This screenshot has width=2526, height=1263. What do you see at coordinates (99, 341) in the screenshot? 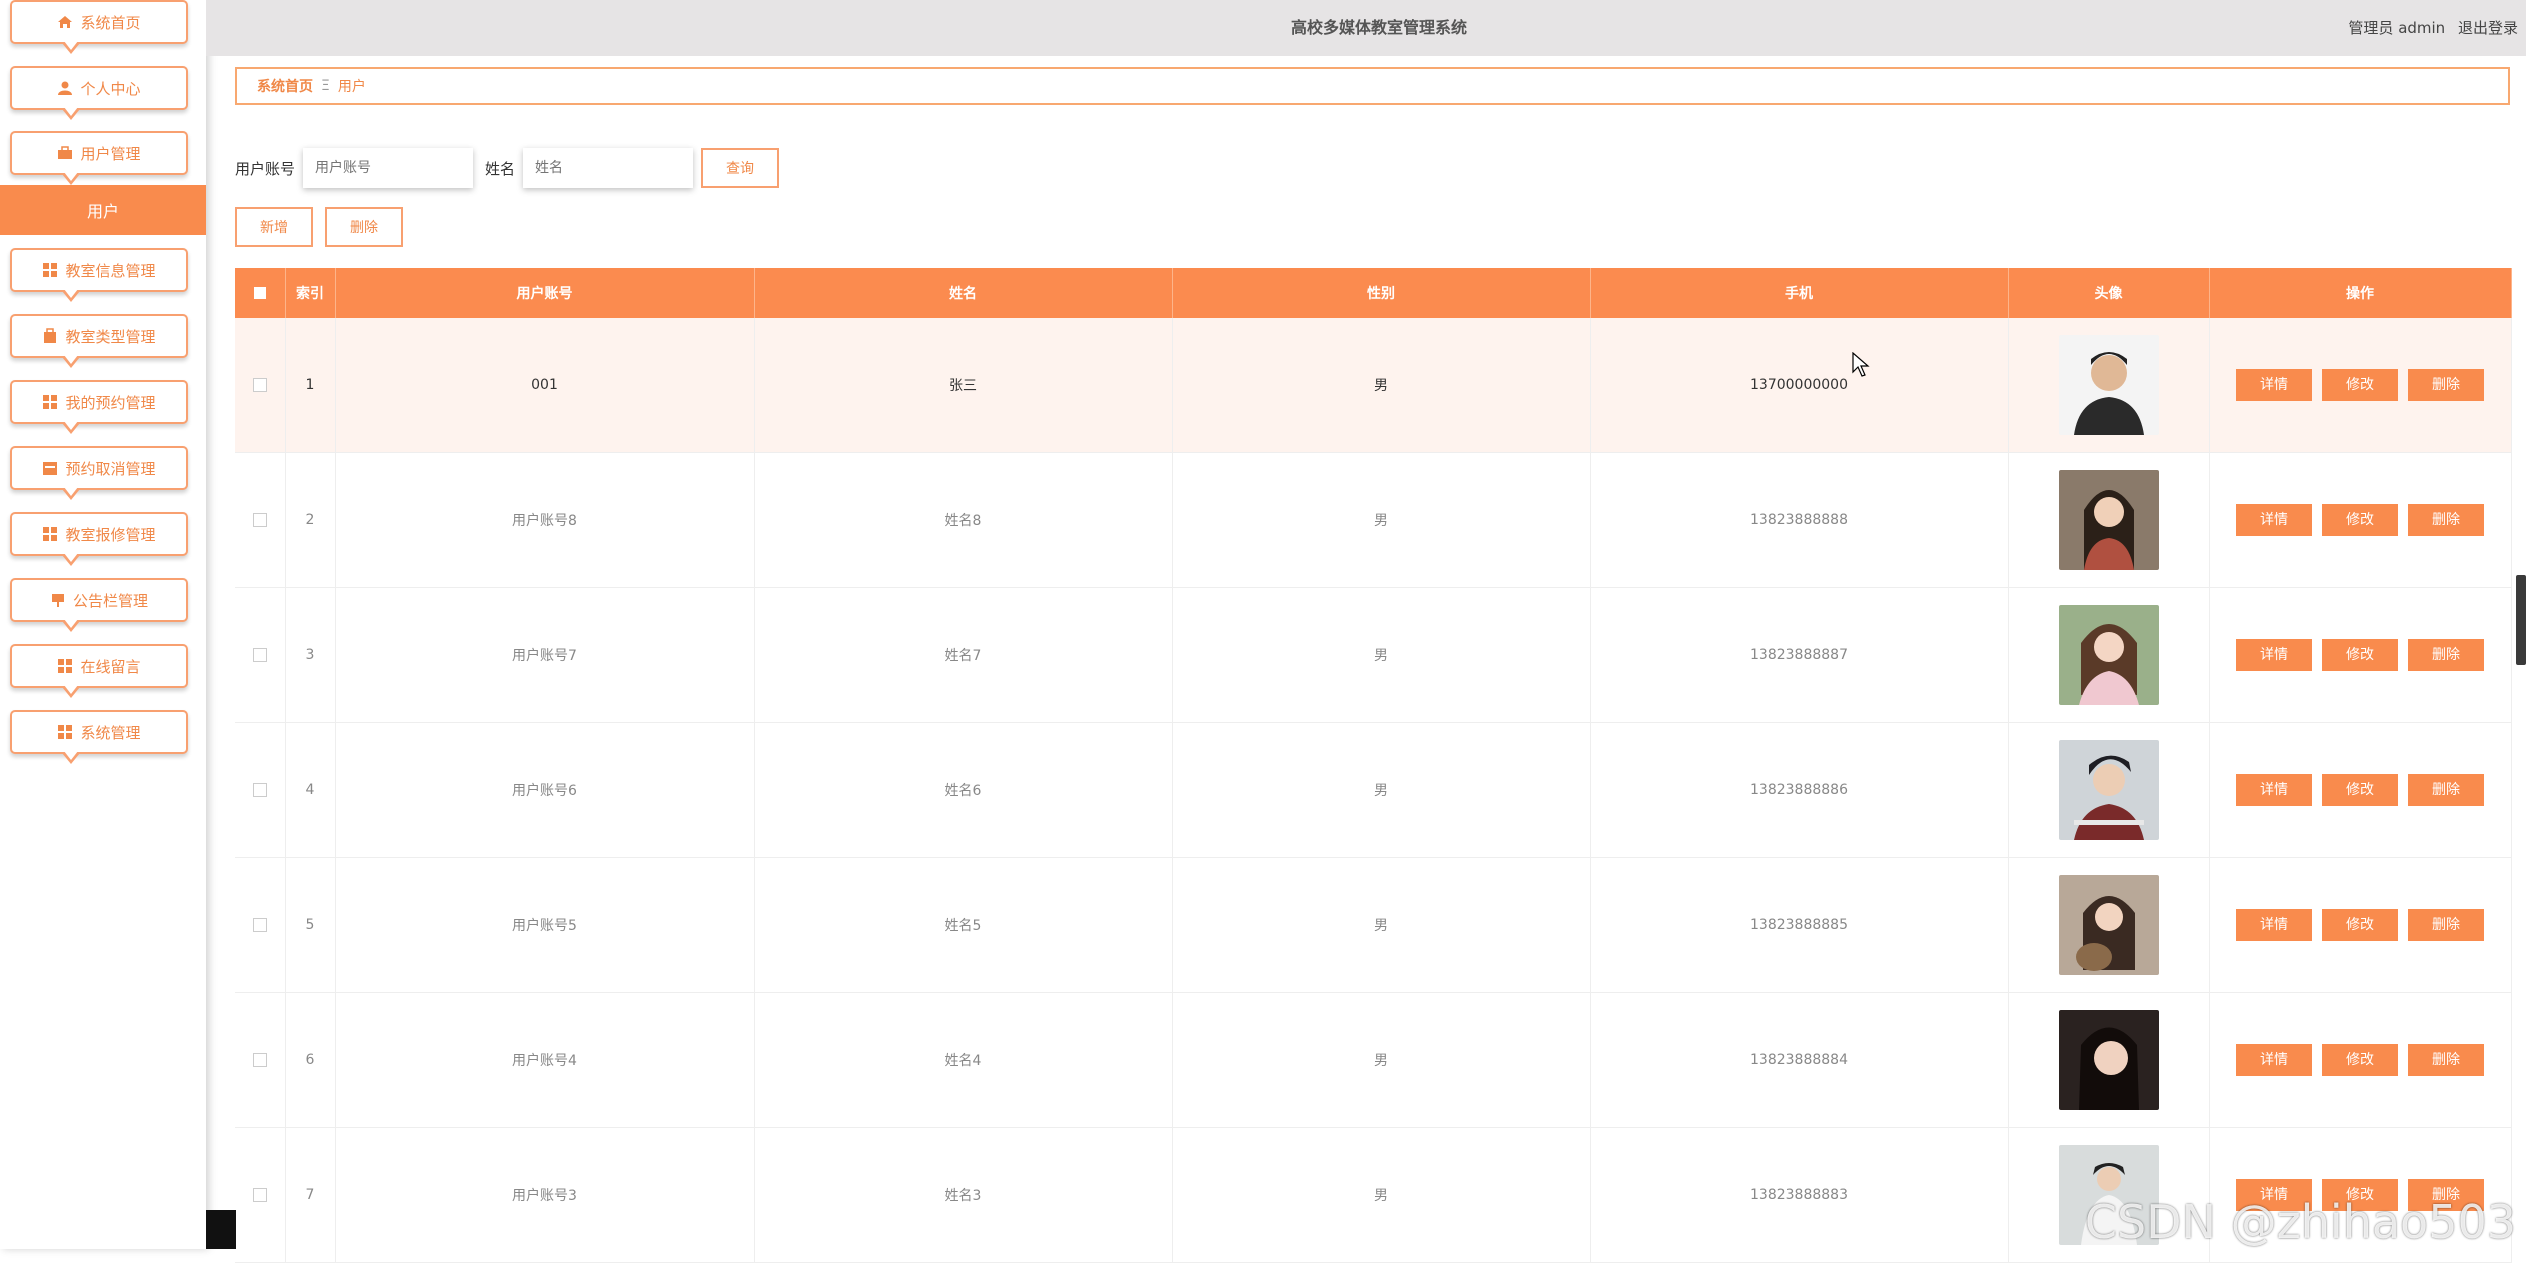
I see `sidebar-item-classroom-type: 教室类型管理` at bounding box center [99, 341].